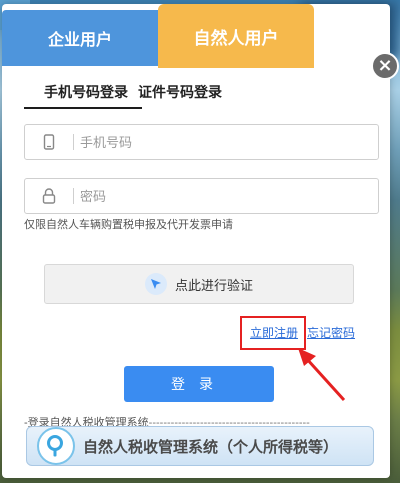  What do you see at coordinates (211, 447) in the screenshot?
I see `system-button-label: 自然人税收管理系统（个人所得税等）` at bounding box center [211, 447].